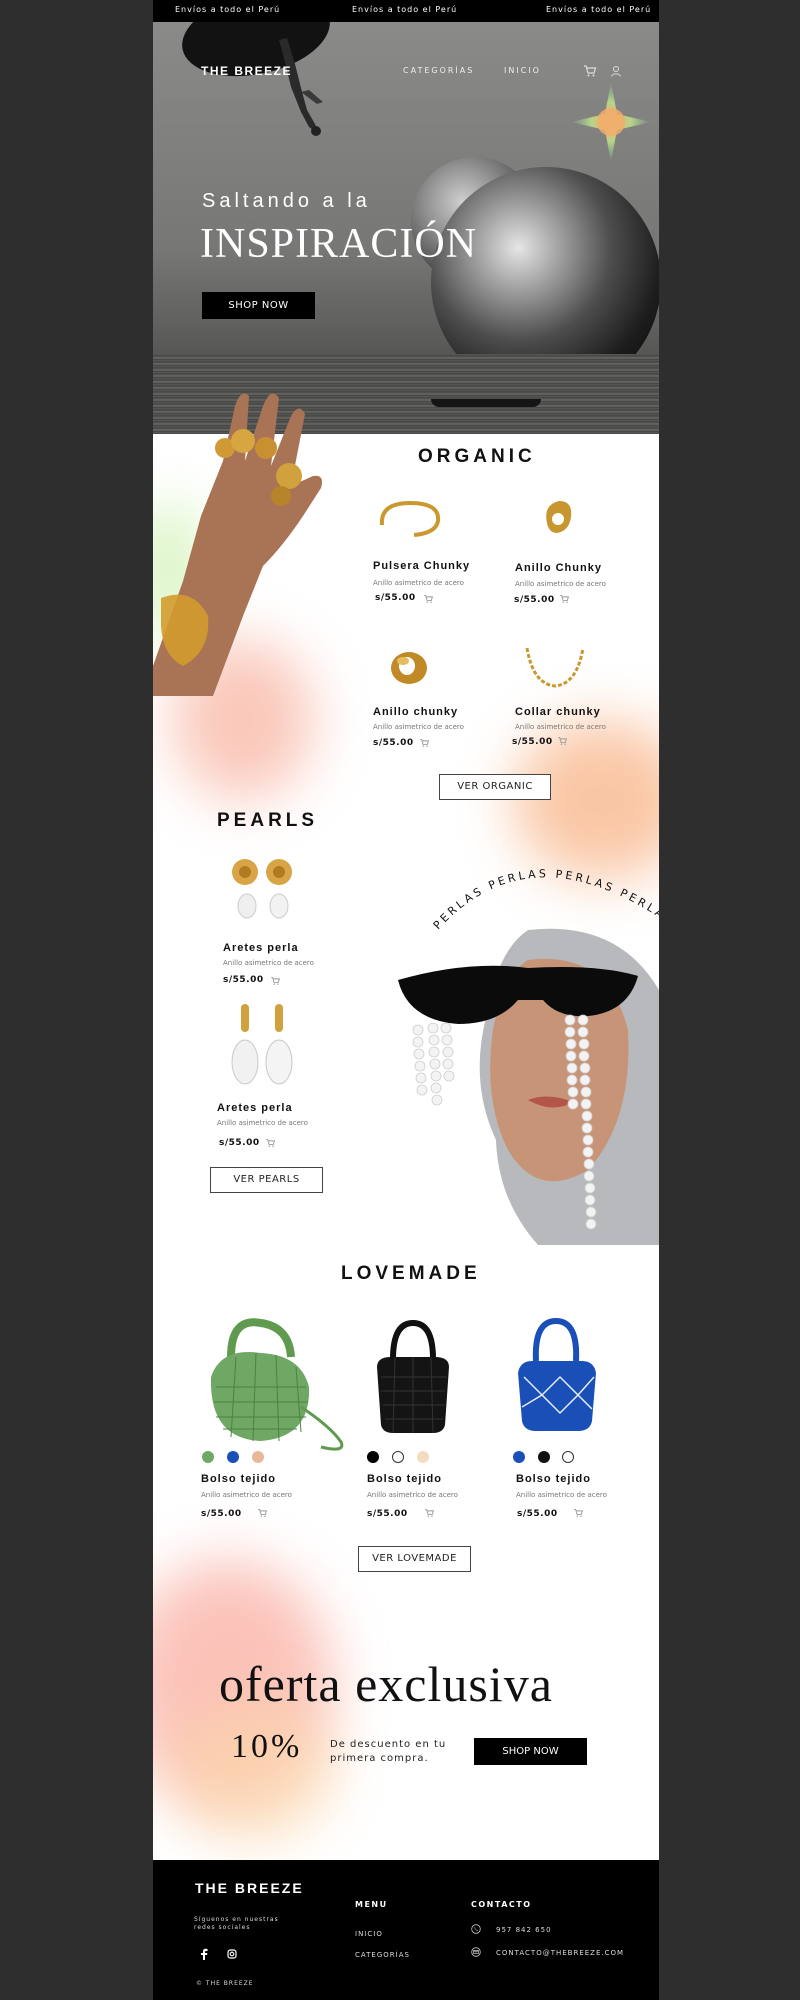 The image size is (800, 2000). I want to click on pearls-title: PEARLS, so click(268, 820).